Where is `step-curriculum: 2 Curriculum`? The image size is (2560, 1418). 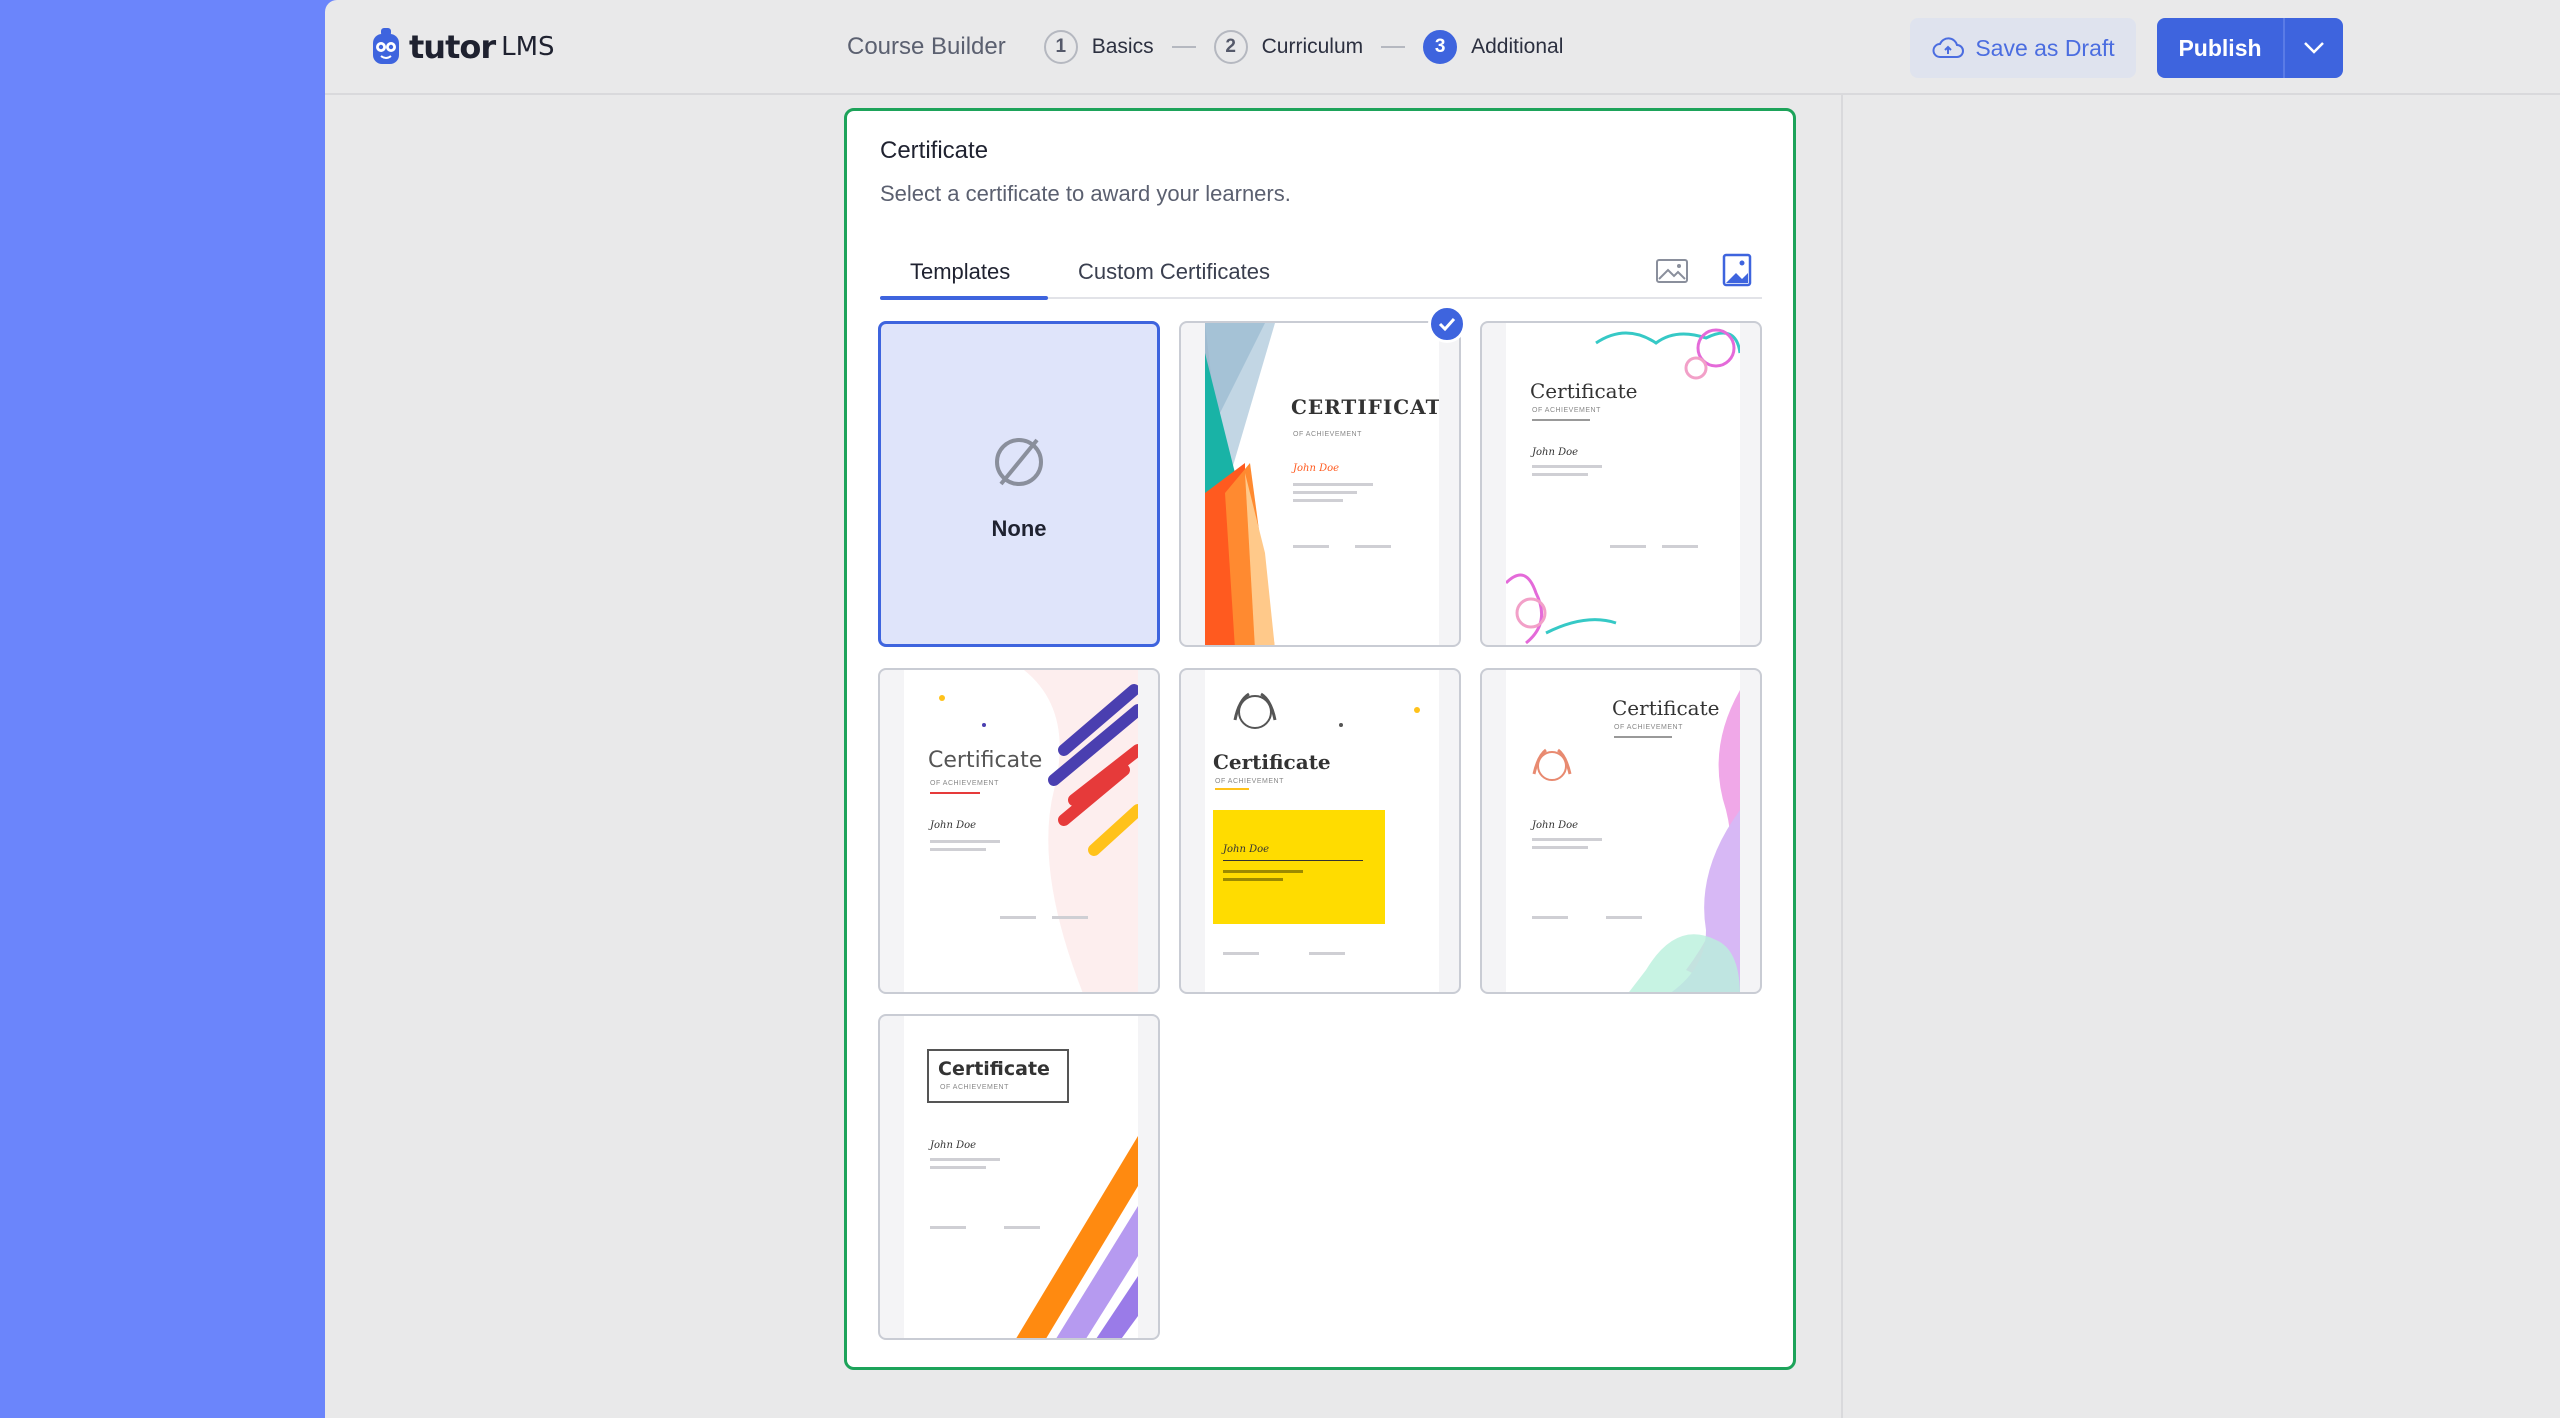
step-curriculum: 2 Curriculum is located at coordinates (1288, 47).